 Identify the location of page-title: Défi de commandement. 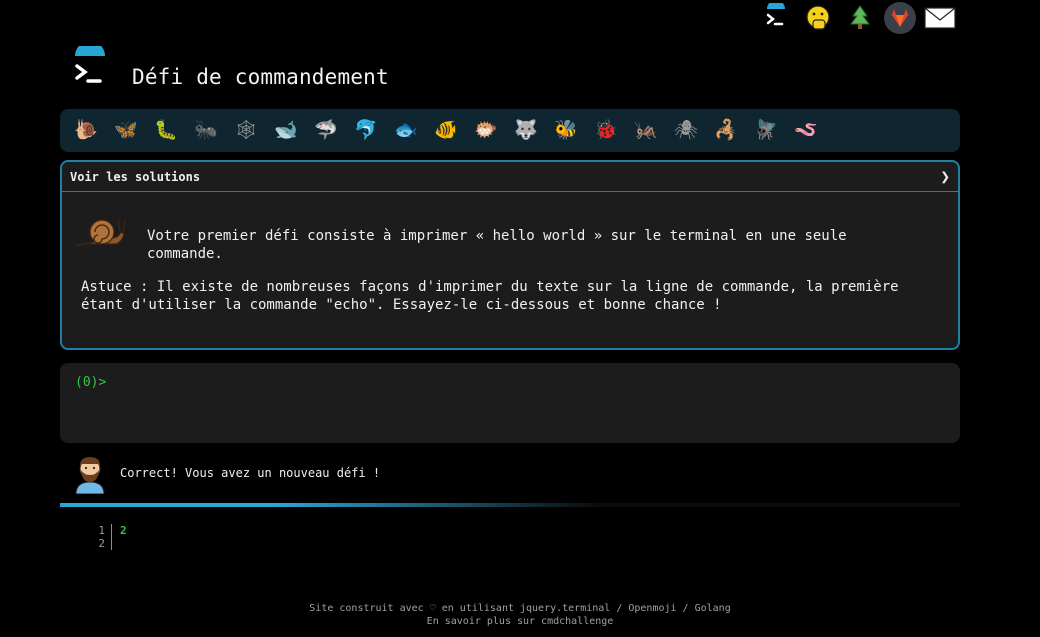
(260, 77).